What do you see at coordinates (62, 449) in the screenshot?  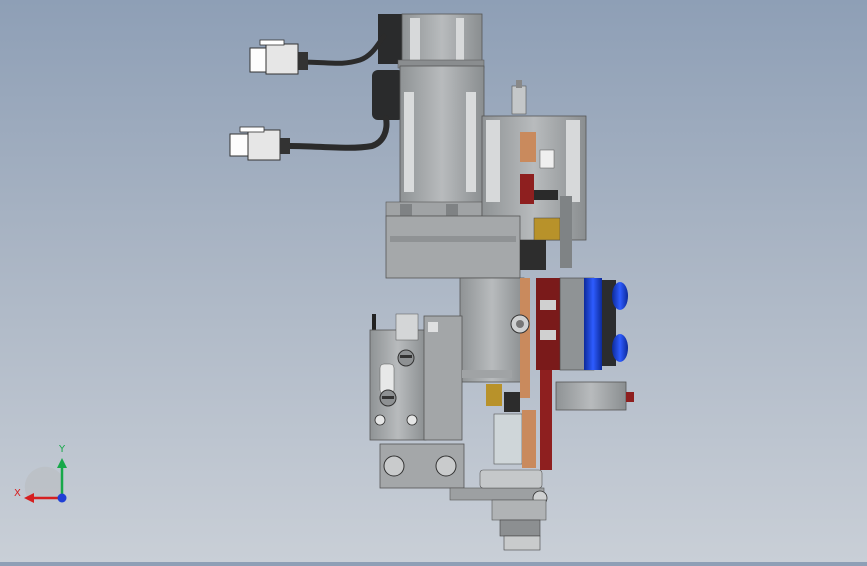 I see `y-axis-label: Y` at bounding box center [62, 449].